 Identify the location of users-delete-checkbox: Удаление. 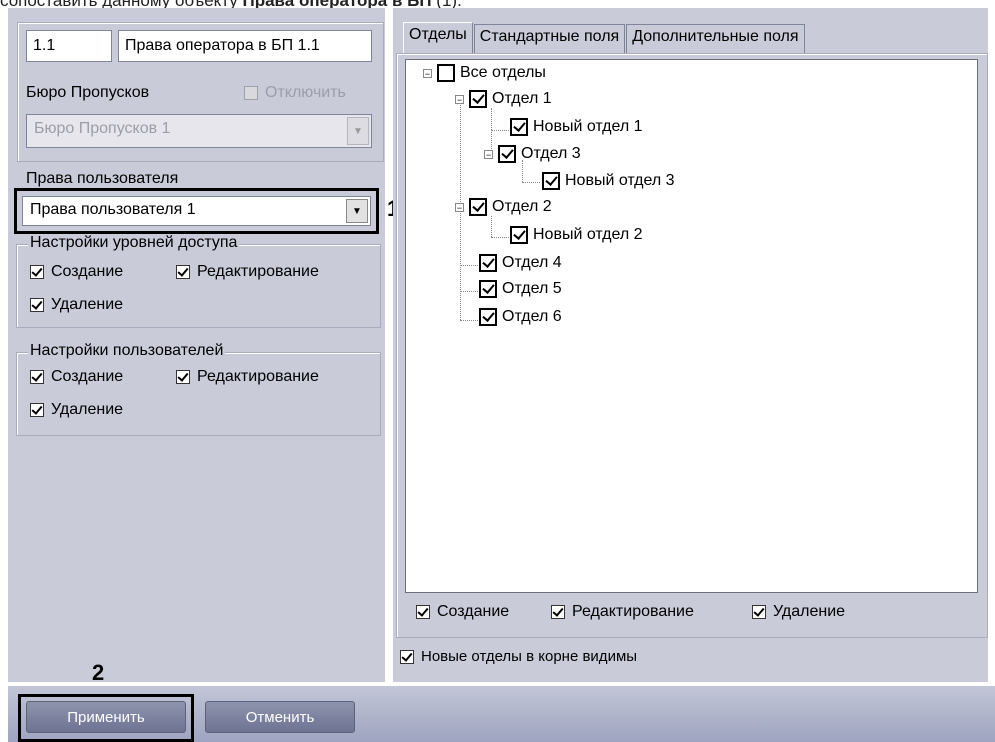
(76, 410).